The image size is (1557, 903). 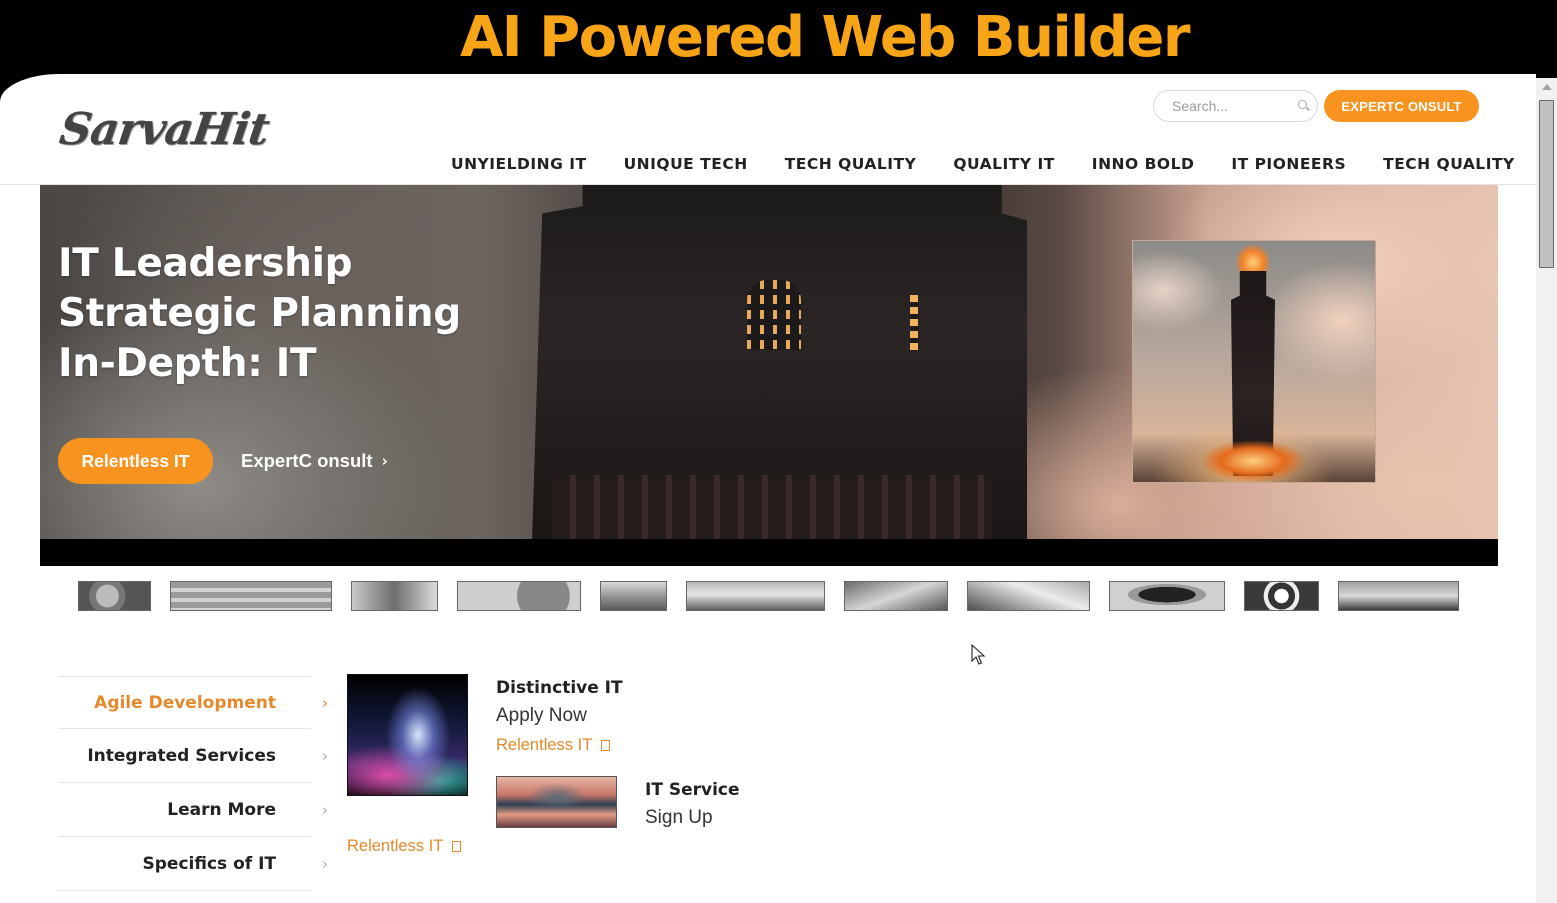 I want to click on side-item-learn-more: Learn More ›, so click(x=193, y=810).